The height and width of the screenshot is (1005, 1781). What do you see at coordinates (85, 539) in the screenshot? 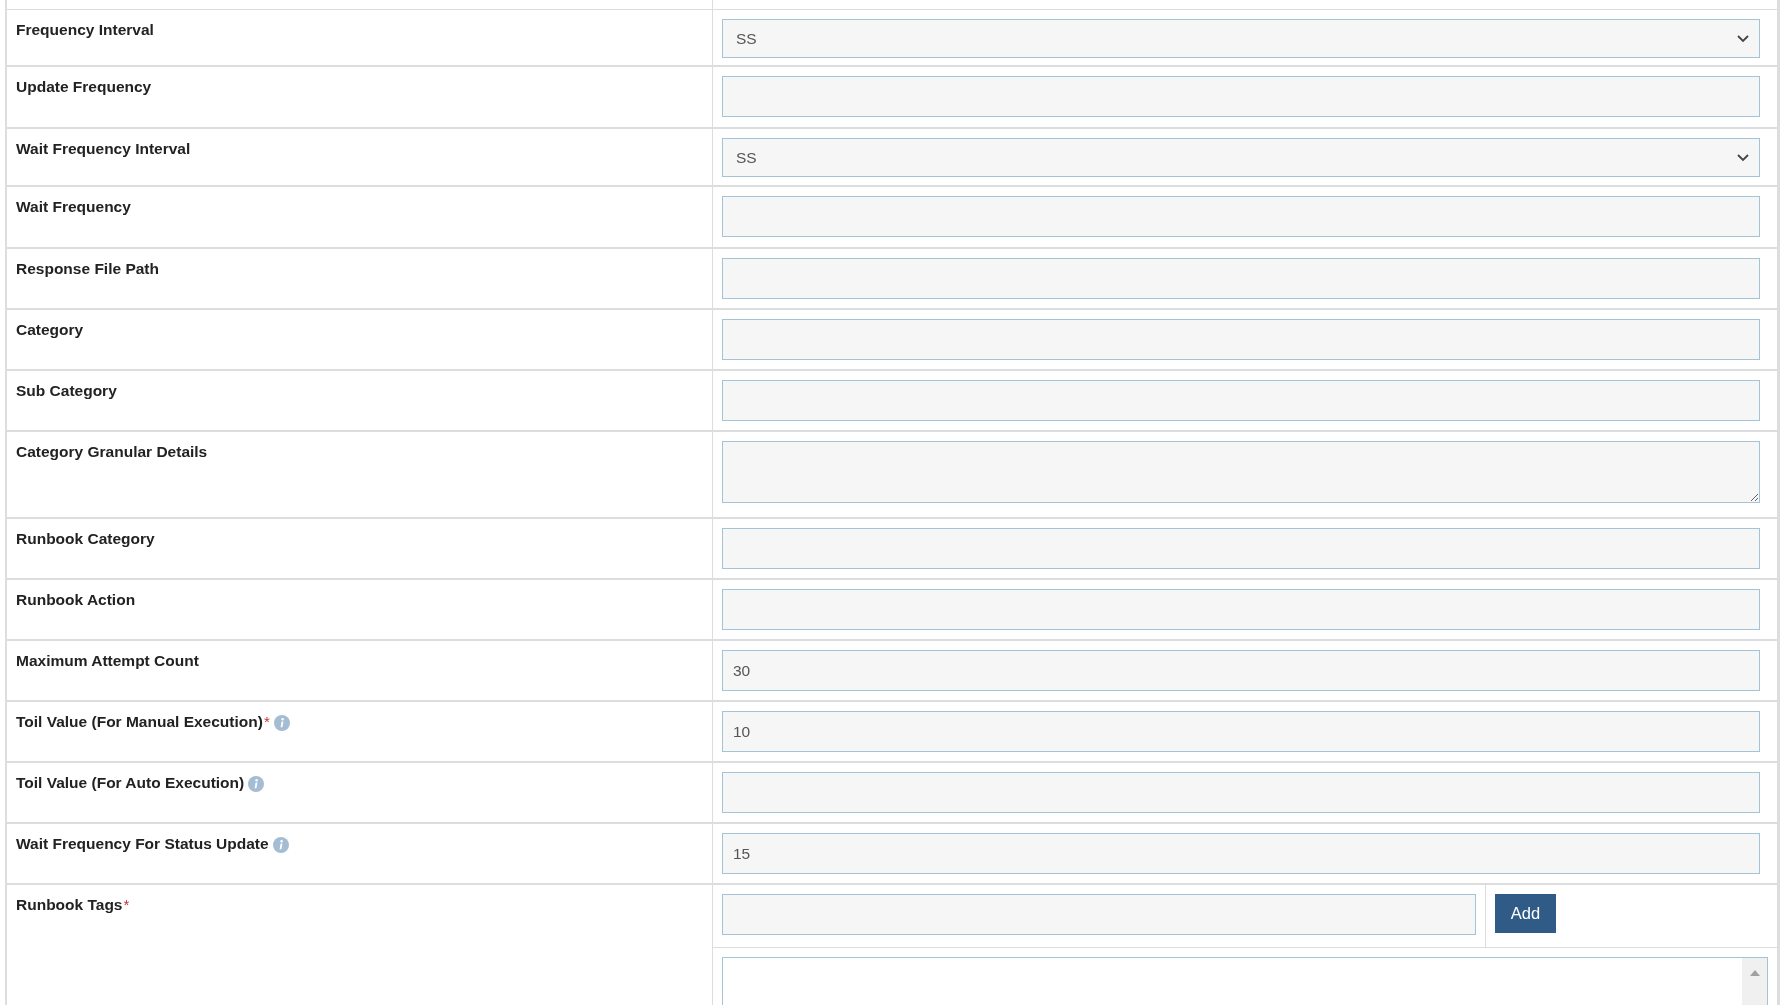
I see `field-label: Runbook Category` at bounding box center [85, 539].